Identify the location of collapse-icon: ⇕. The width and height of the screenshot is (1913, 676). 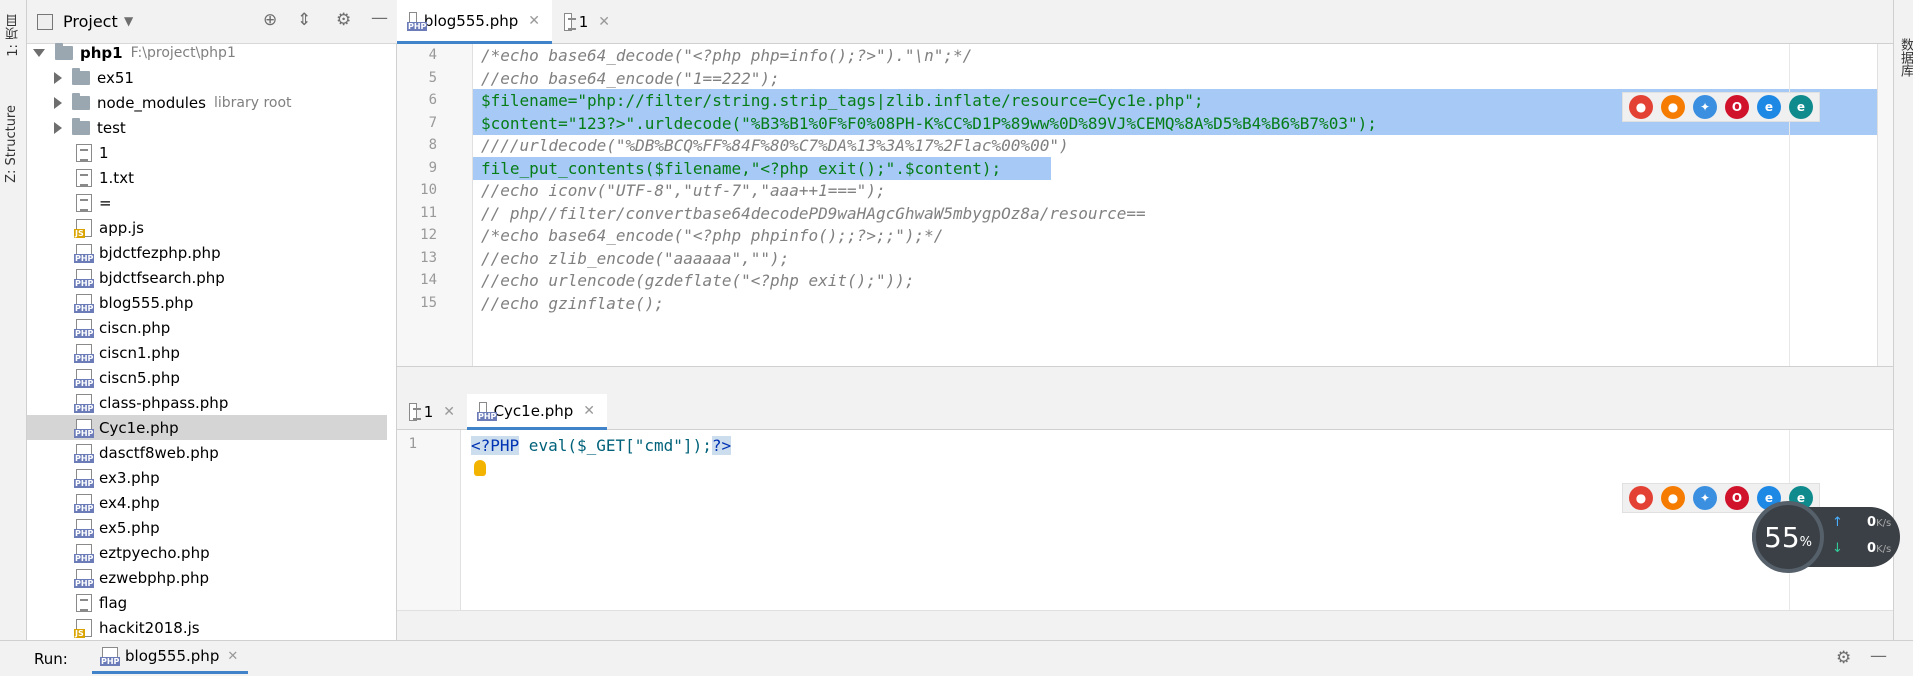
(304, 20).